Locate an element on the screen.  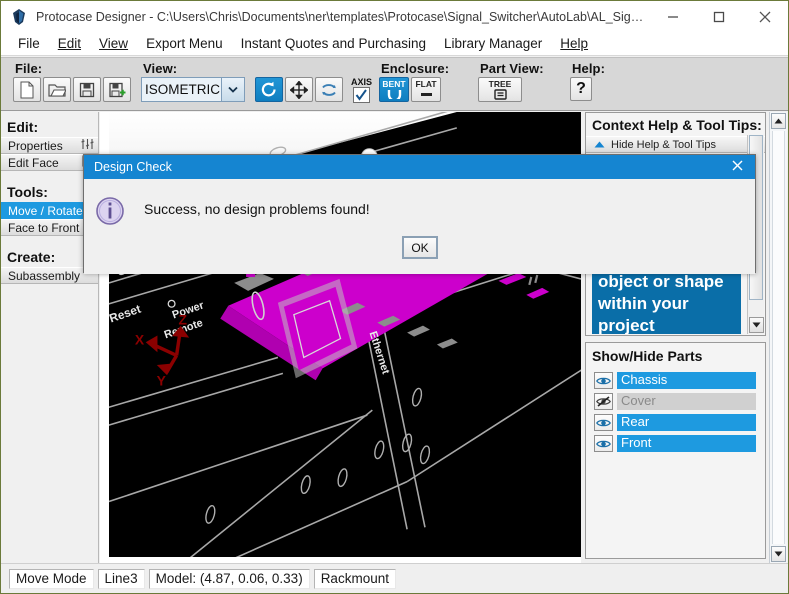
menu-view: View is located at coordinates (113, 43).